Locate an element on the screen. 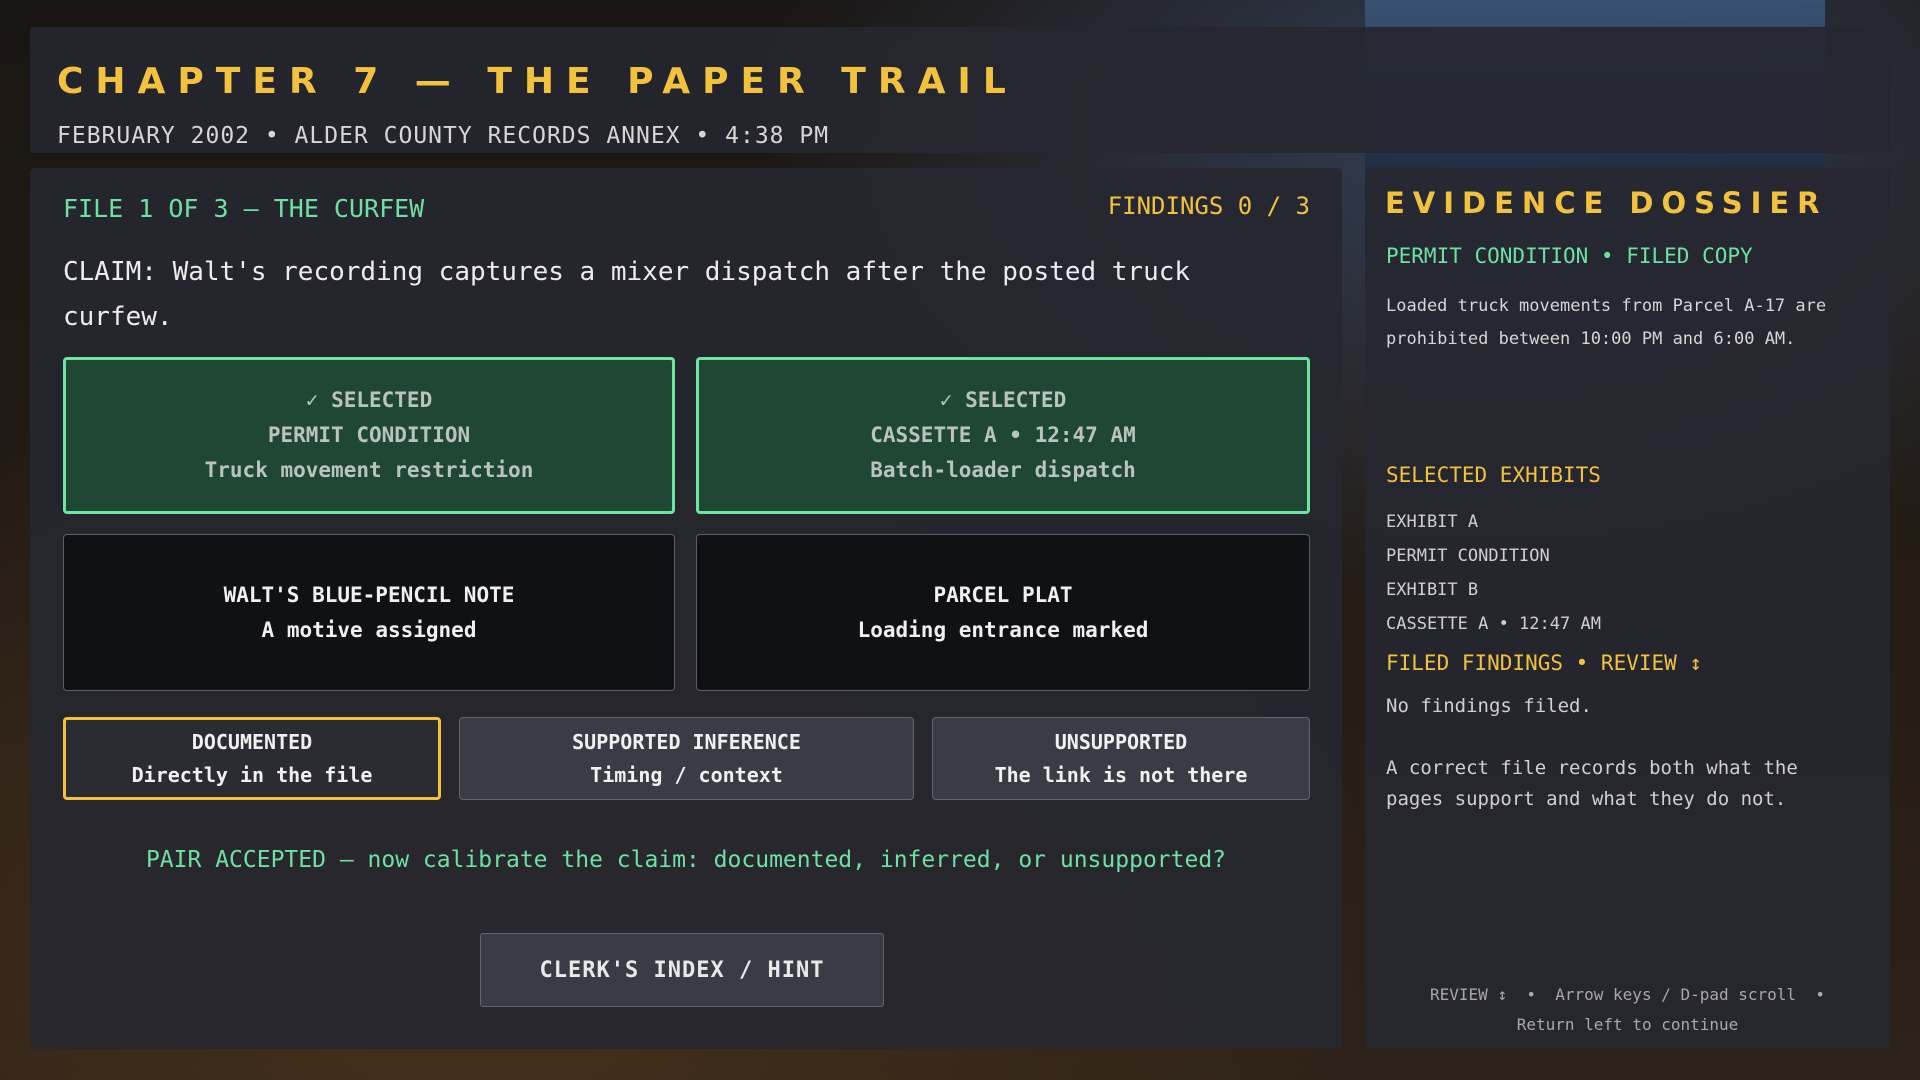 The width and height of the screenshot is (1920, 1080). dossier-title: EVIDENCE DOSSIER is located at coordinates (1606, 203).